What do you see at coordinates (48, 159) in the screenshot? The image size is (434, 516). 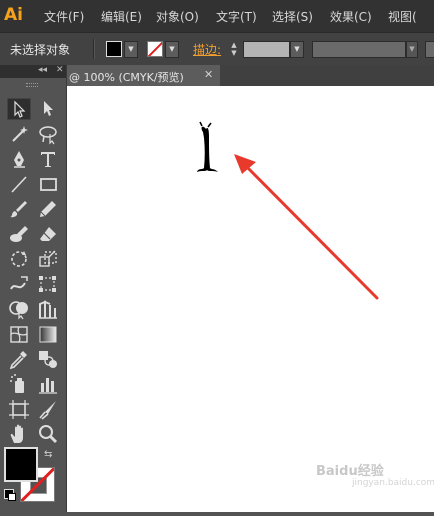 I see `type-tool-icon` at bounding box center [48, 159].